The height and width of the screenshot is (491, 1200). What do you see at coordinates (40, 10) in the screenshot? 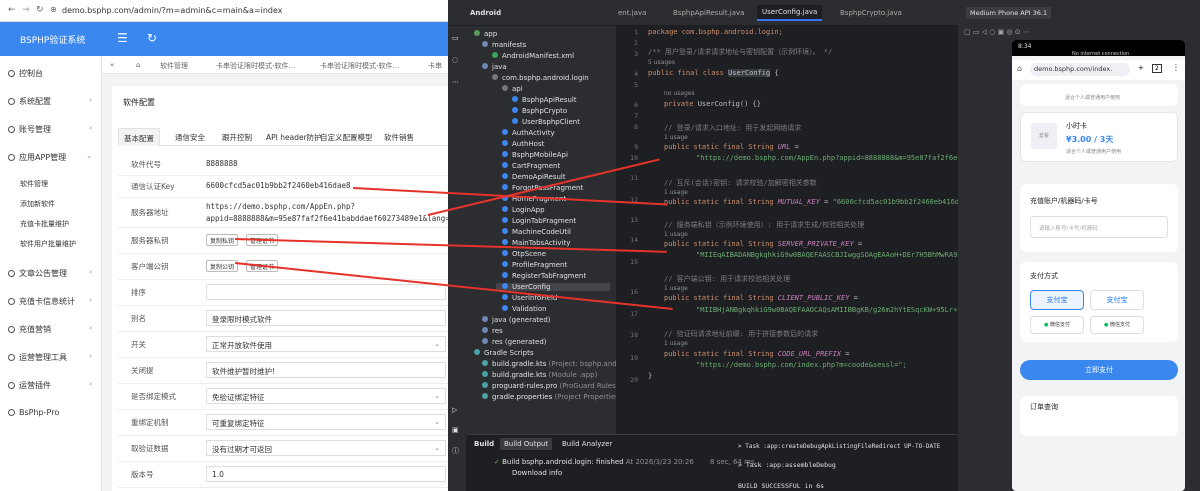
I see `reload-icon: ↻` at bounding box center [40, 10].